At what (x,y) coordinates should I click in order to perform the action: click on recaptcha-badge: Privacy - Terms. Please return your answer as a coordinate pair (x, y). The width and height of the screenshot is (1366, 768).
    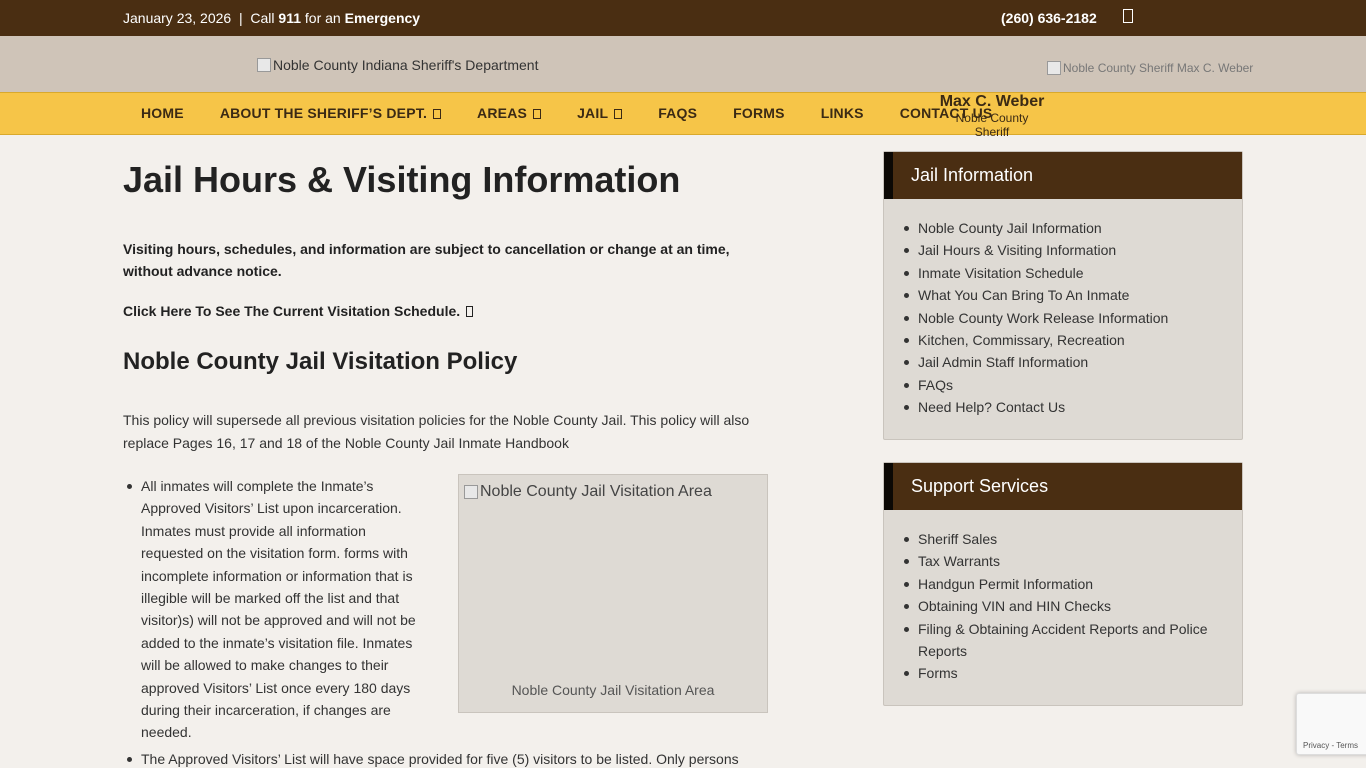
    Looking at the image, I should click on (1331, 724).